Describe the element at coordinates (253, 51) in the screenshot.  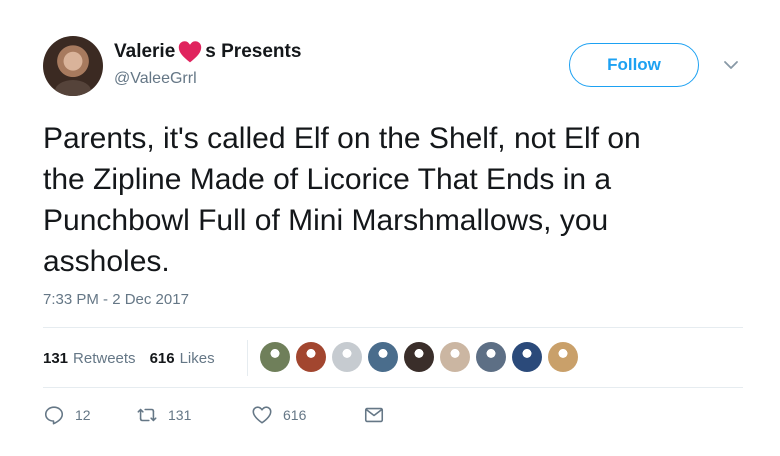
I see `author-name-rest: s Presents` at that location.